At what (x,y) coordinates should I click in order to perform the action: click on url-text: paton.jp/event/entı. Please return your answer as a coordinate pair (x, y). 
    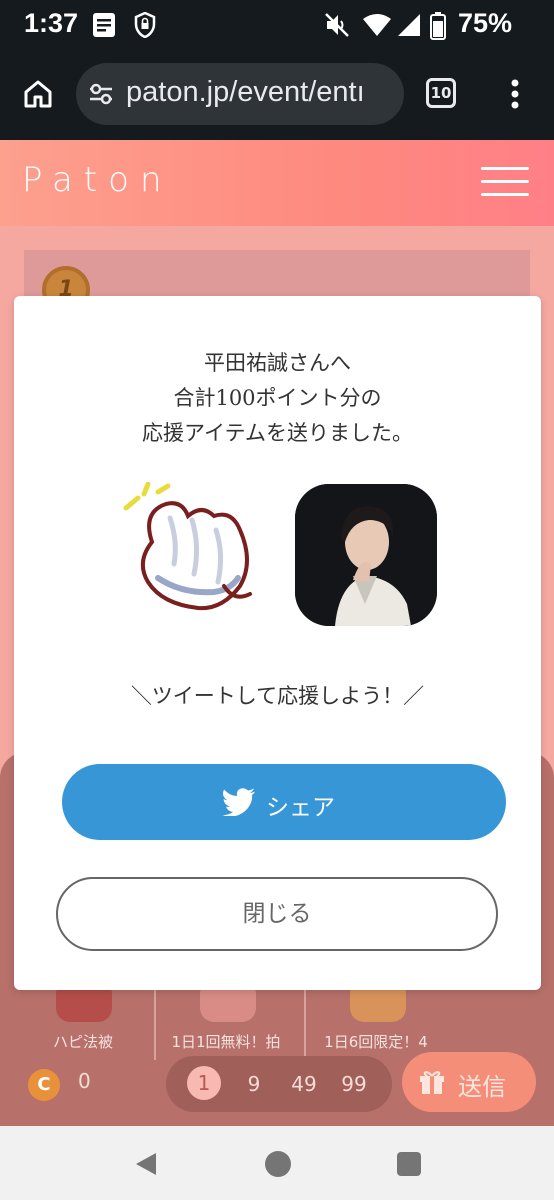
    Looking at the image, I should click on (263, 92).